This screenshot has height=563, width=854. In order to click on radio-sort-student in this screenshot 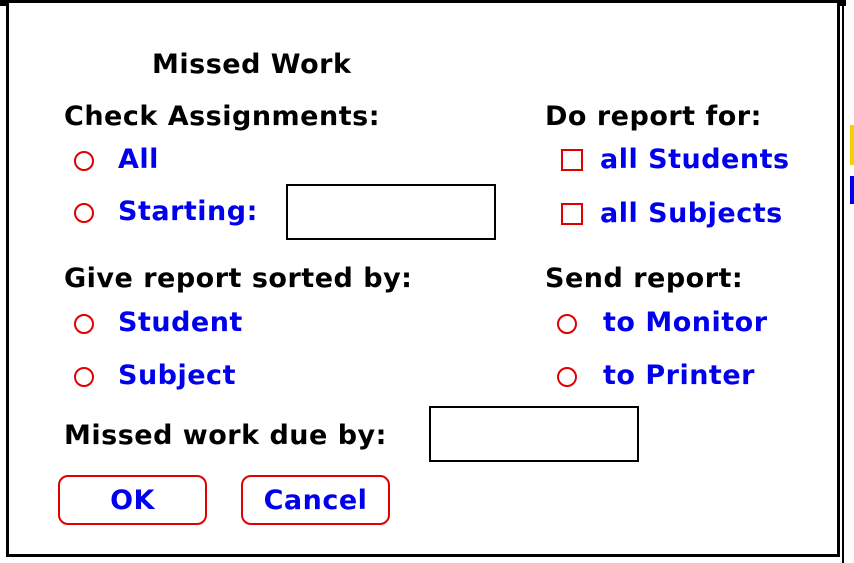, I will do `click(84, 324)`.